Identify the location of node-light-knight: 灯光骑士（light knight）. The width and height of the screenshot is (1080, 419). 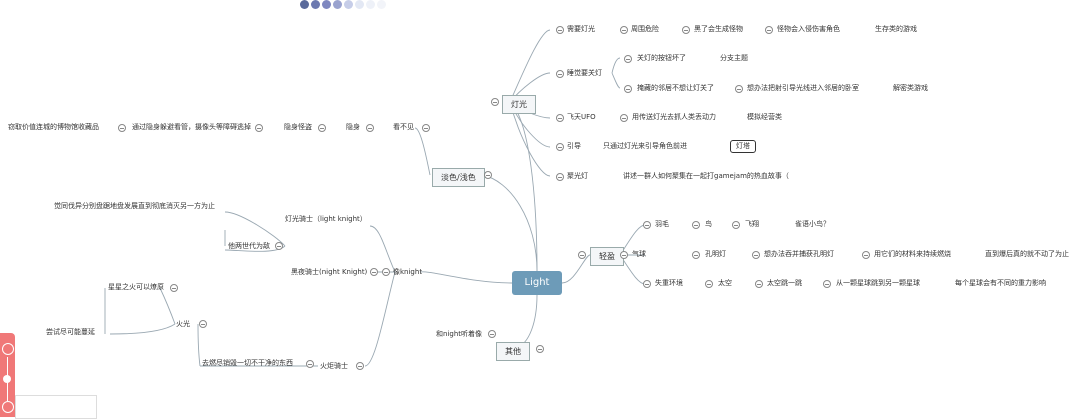
(326, 219).